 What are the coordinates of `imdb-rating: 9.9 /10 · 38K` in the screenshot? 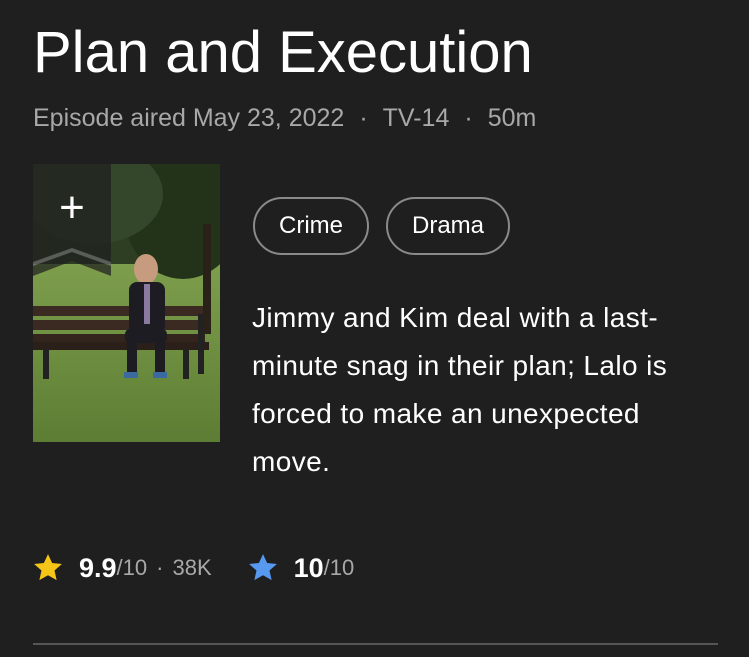 It's located at (121, 568).